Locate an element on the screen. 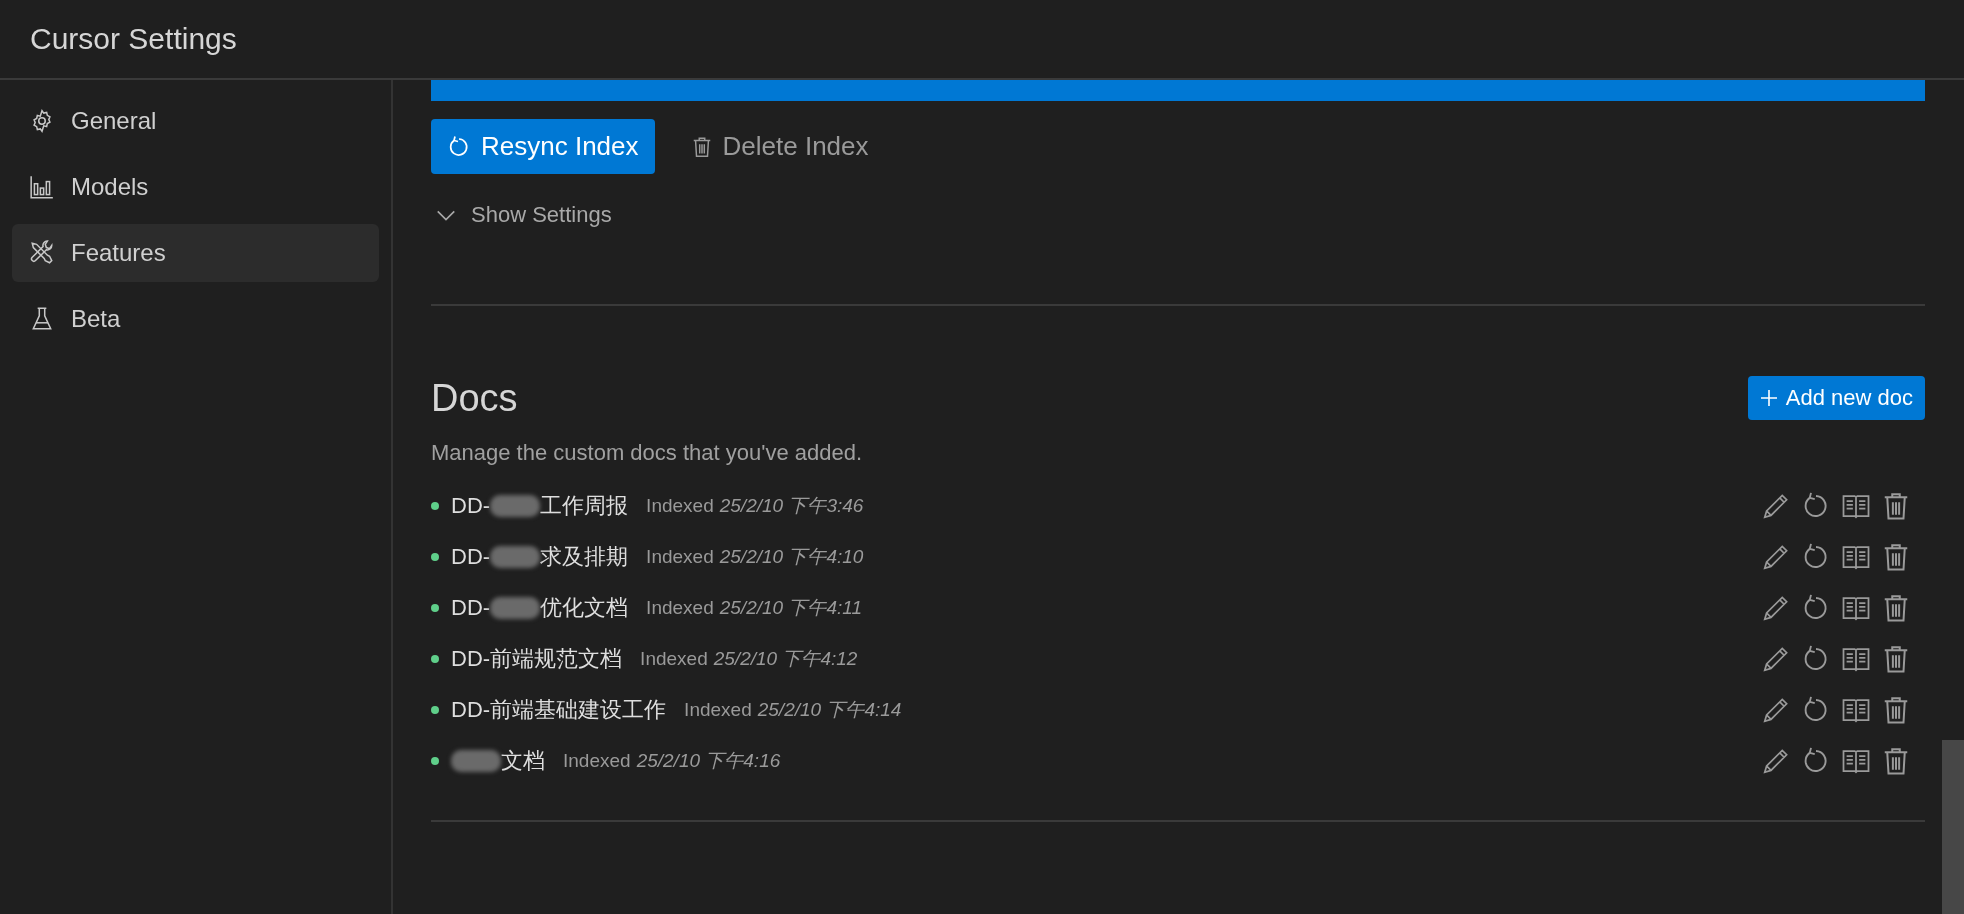  resync-button: Resync Index is located at coordinates (543, 146).